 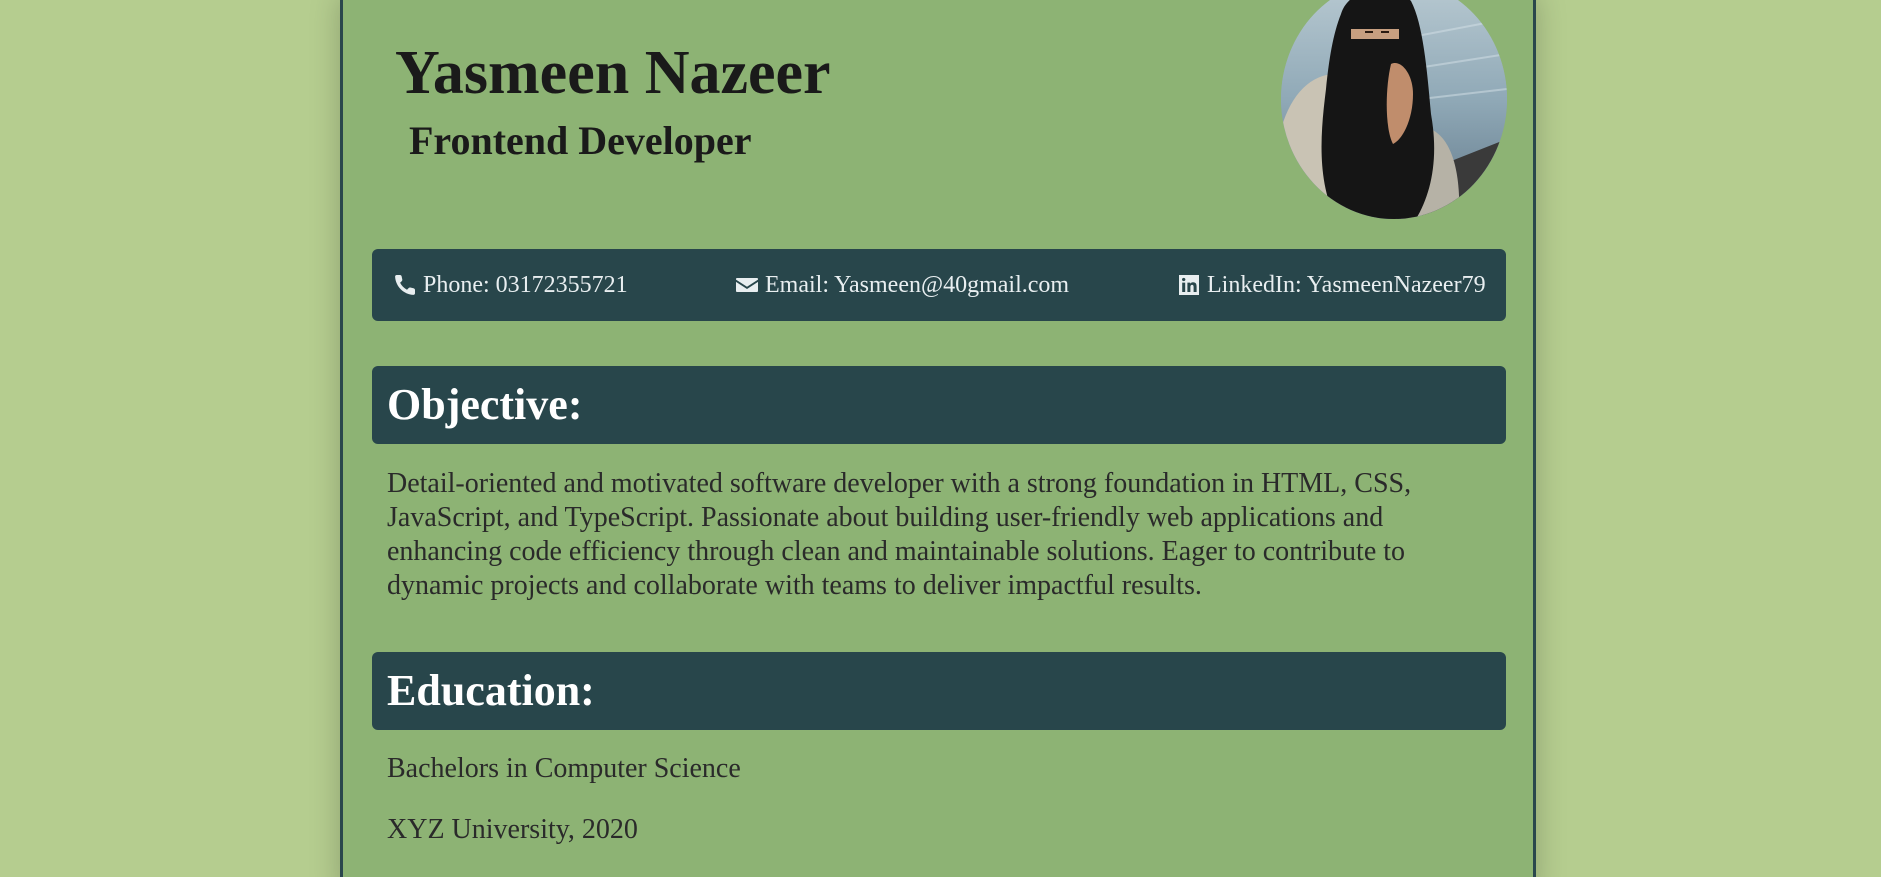 I want to click on page-title: Yasmeen Nazeer, so click(x=613, y=73).